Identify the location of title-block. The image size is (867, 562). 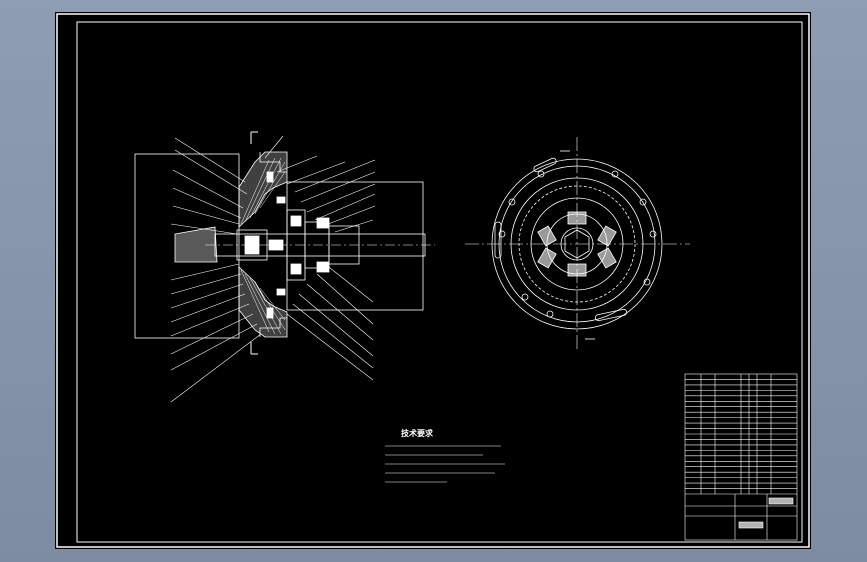
(741, 457).